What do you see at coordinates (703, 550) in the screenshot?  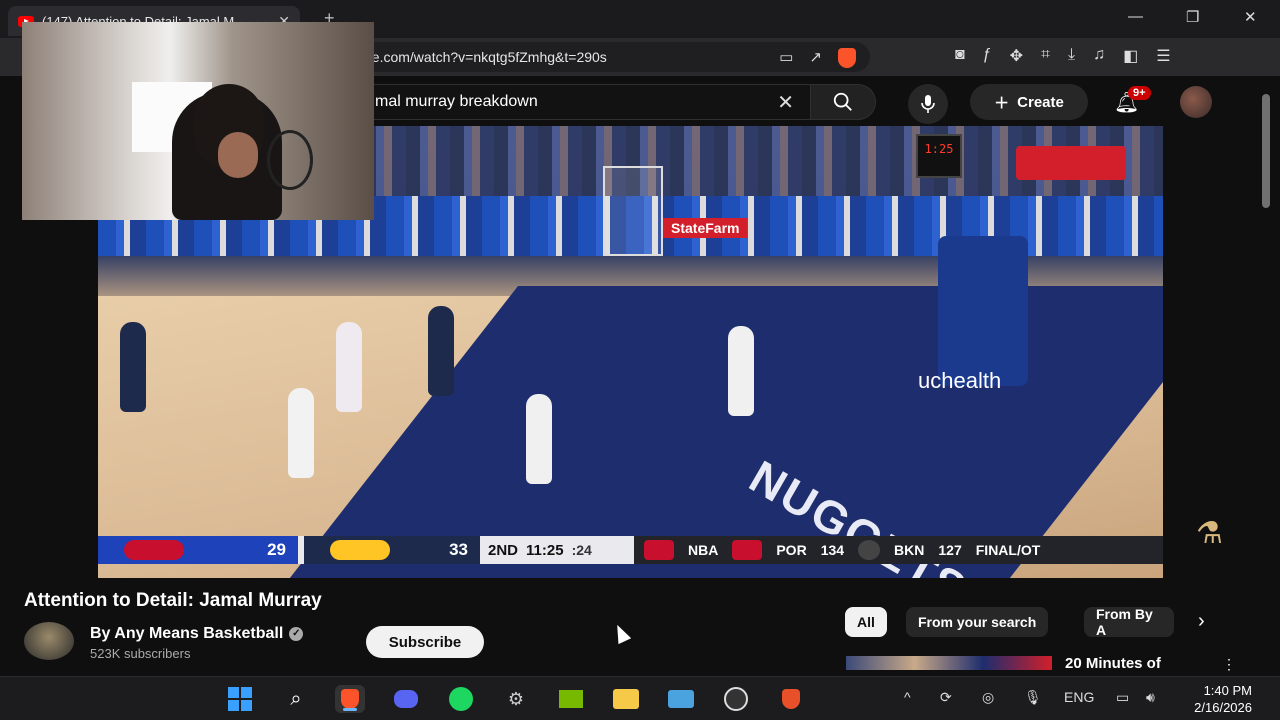 I see `ticker-league: NBA` at bounding box center [703, 550].